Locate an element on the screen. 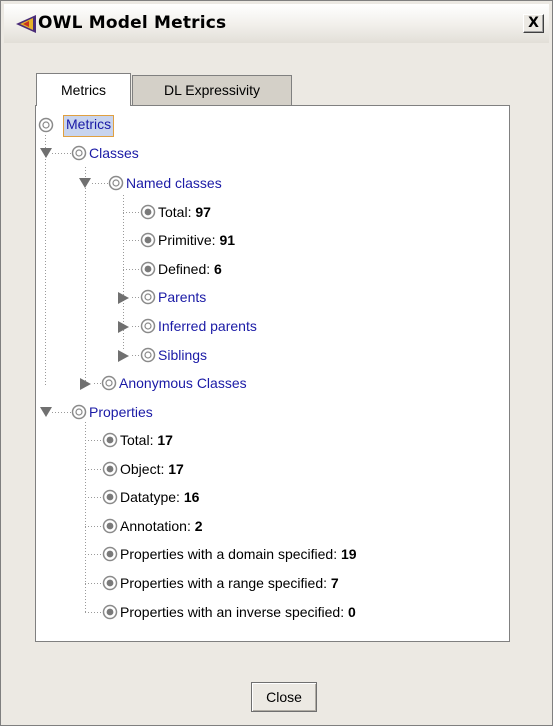 This screenshot has width=553, height=726. tab-metrics: Metrics is located at coordinates (83, 89).